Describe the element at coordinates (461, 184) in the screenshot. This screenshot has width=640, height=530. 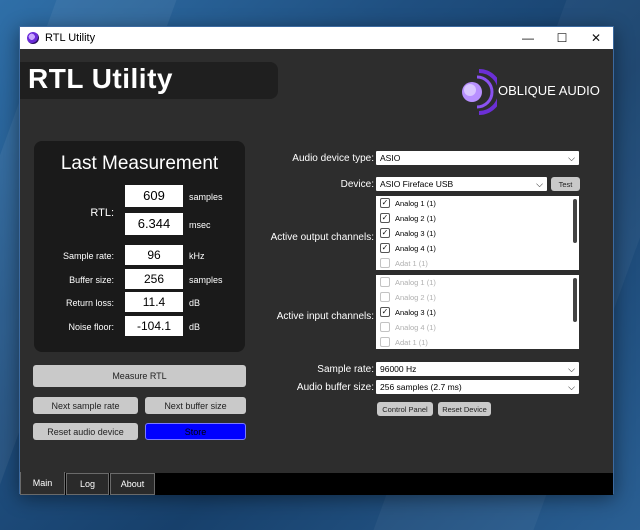
I see `device-select: ASIO Fireface USB ⌵` at that location.